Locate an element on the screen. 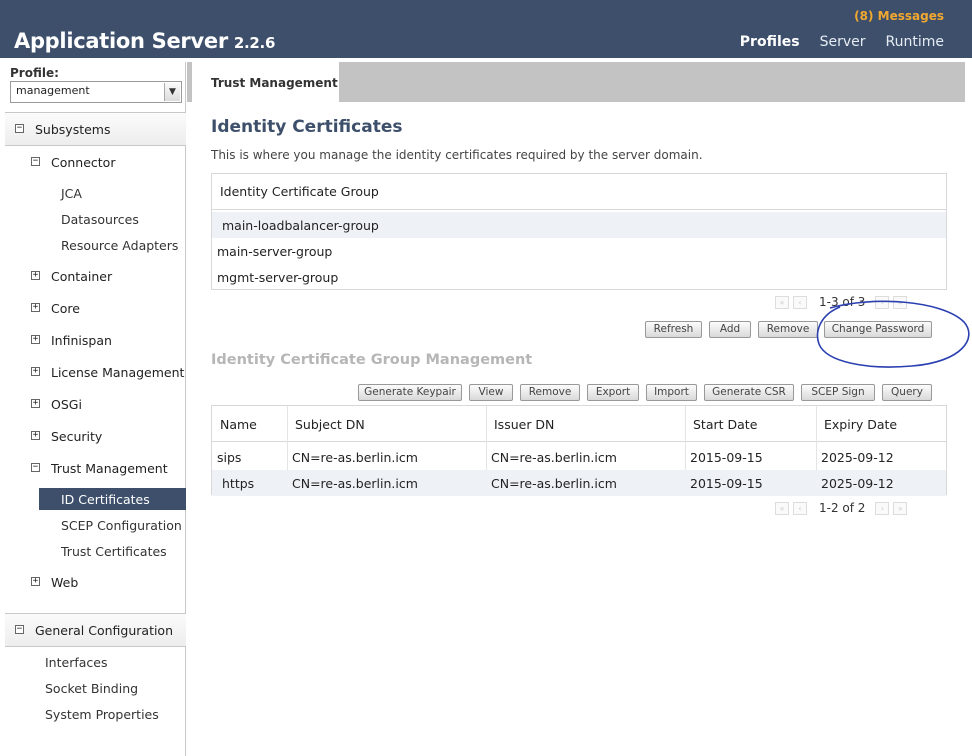  tab-bar: Trust Management is located at coordinates (576, 82).